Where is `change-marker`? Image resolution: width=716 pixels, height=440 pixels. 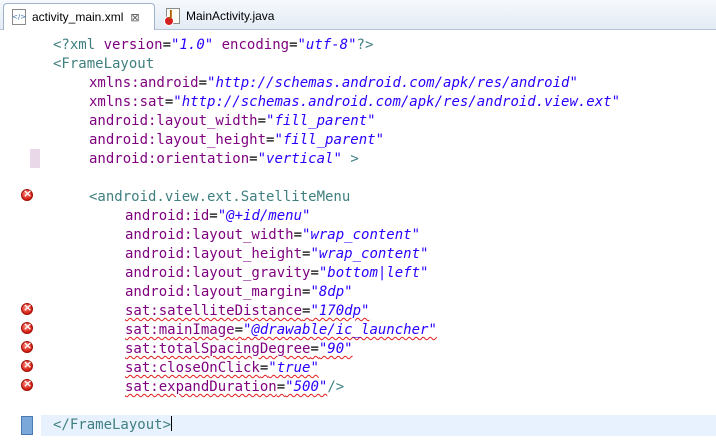 change-marker is located at coordinates (35, 158).